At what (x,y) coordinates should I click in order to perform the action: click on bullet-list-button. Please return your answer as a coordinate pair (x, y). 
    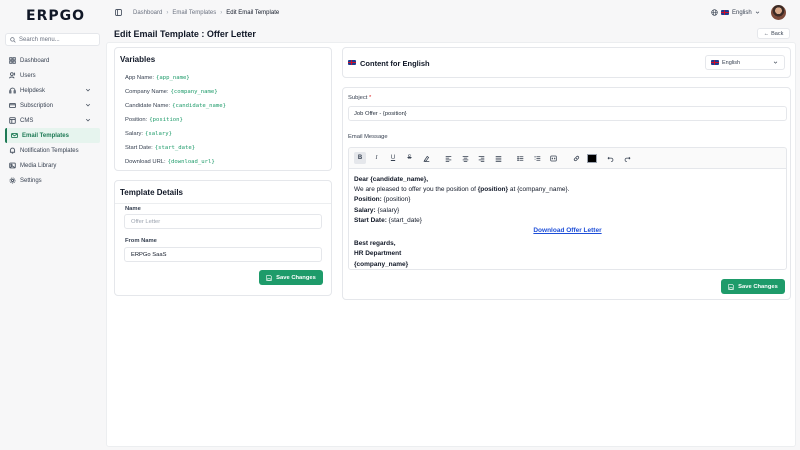
    Looking at the image, I should click on (521, 158).